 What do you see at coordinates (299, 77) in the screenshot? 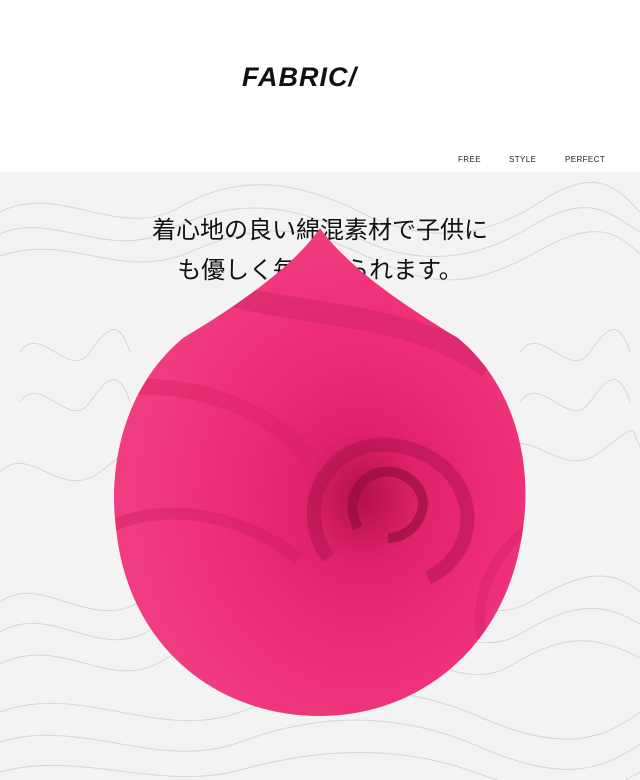
I see `fabric-title: FABRIC/` at bounding box center [299, 77].